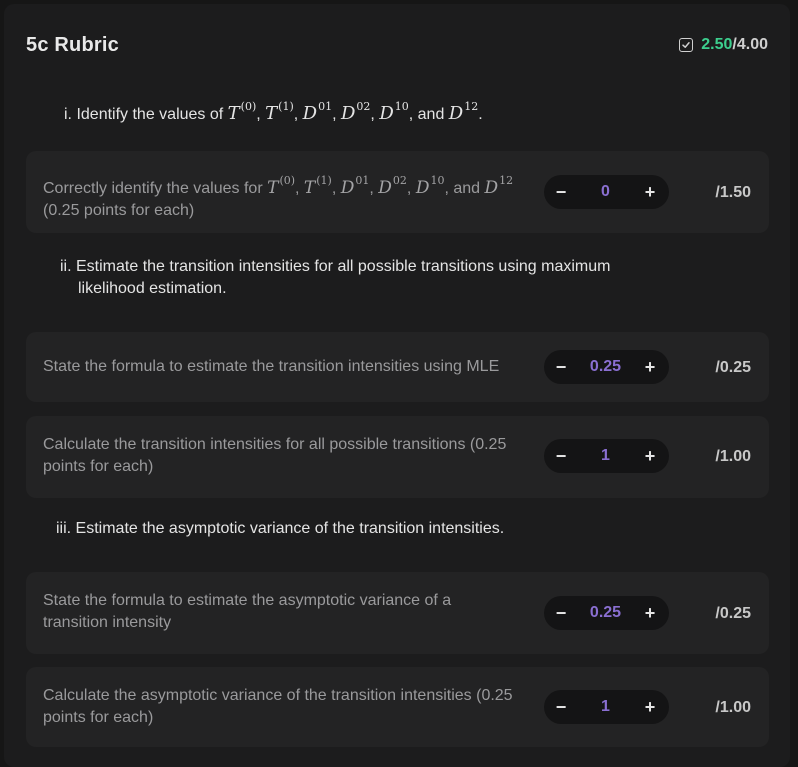  Describe the element at coordinates (72, 44) in the screenshot. I see `rubric-title: 5c Rubric` at that location.